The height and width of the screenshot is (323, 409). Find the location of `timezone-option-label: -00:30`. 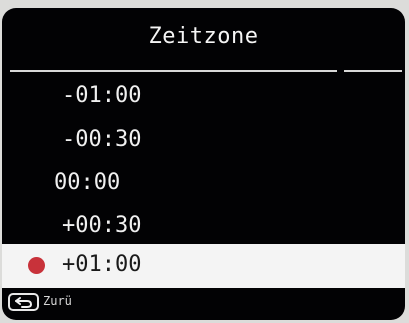

timezone-option-label: -00:30 is located at coordinates (102, 139).